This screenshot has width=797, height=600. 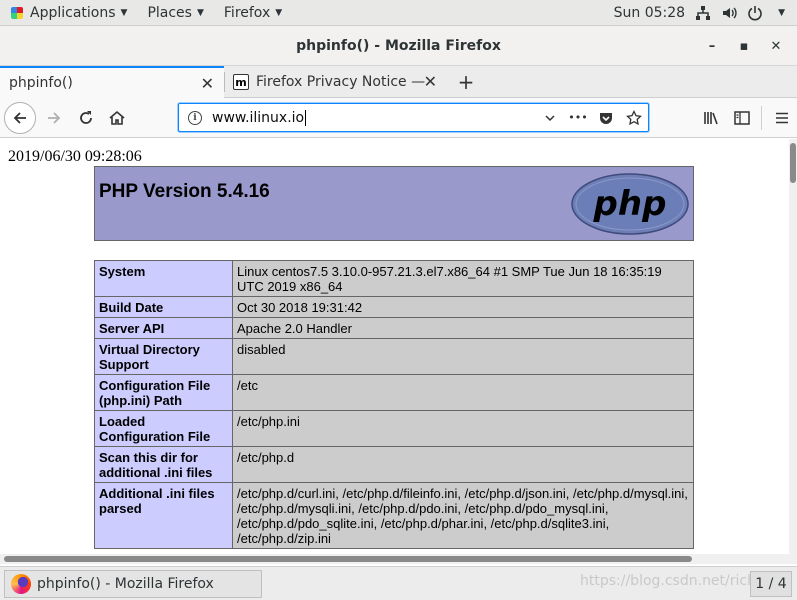 What do you see at coordinates (163, 356) in the screenshot?
I see `config-key: Virtual Directory Support` at bounding box center [163, 356].